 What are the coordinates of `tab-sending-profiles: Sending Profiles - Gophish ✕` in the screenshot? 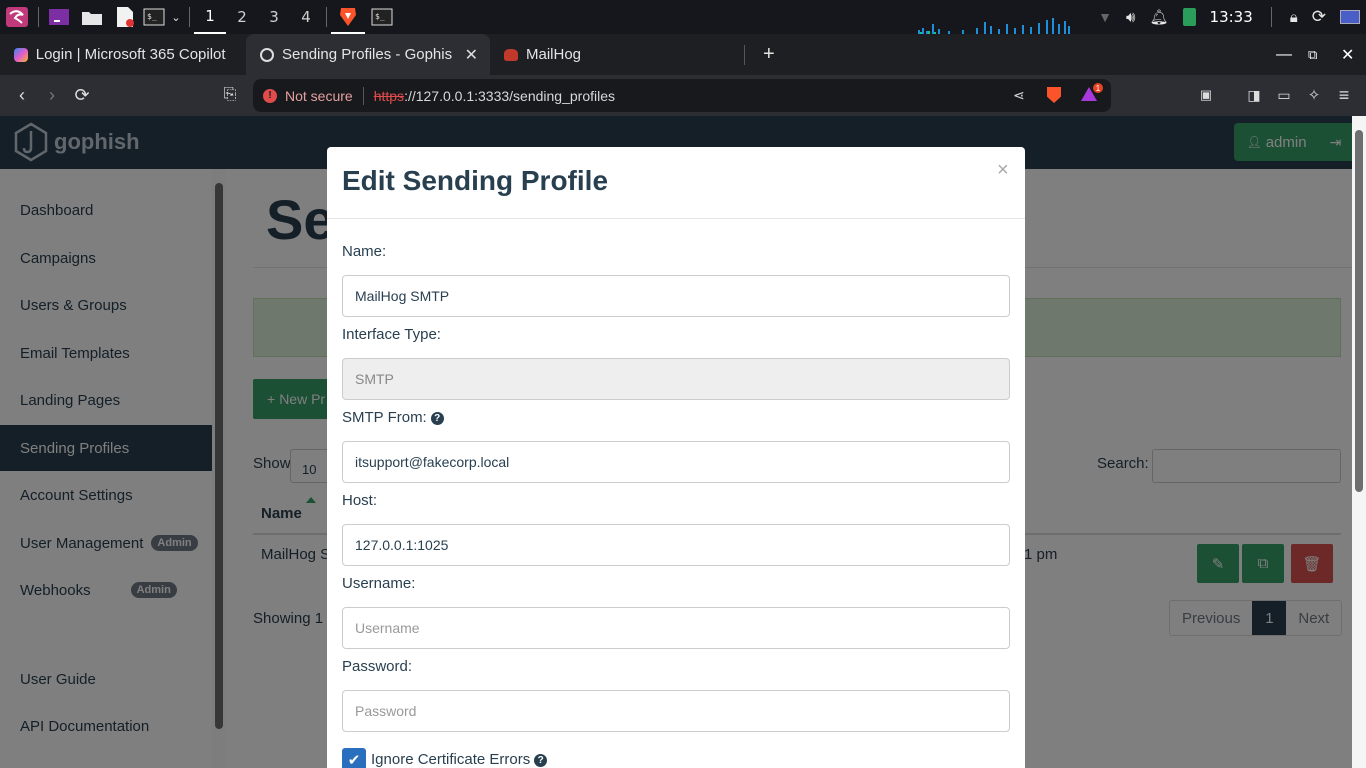 It's located at (368, 54).